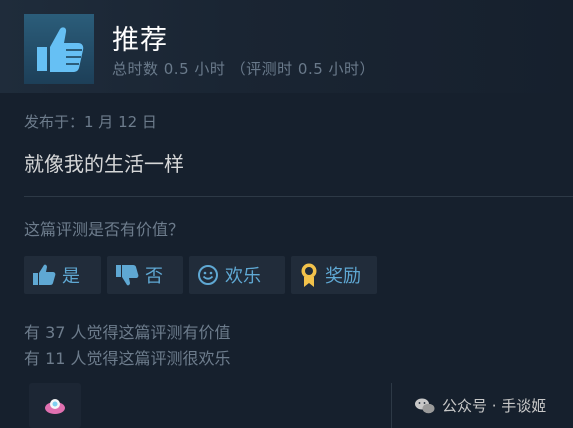  What do you see at coordinates (391, 405) in the screenshot?
I see `side-divider` at bounding box center [391, 405].